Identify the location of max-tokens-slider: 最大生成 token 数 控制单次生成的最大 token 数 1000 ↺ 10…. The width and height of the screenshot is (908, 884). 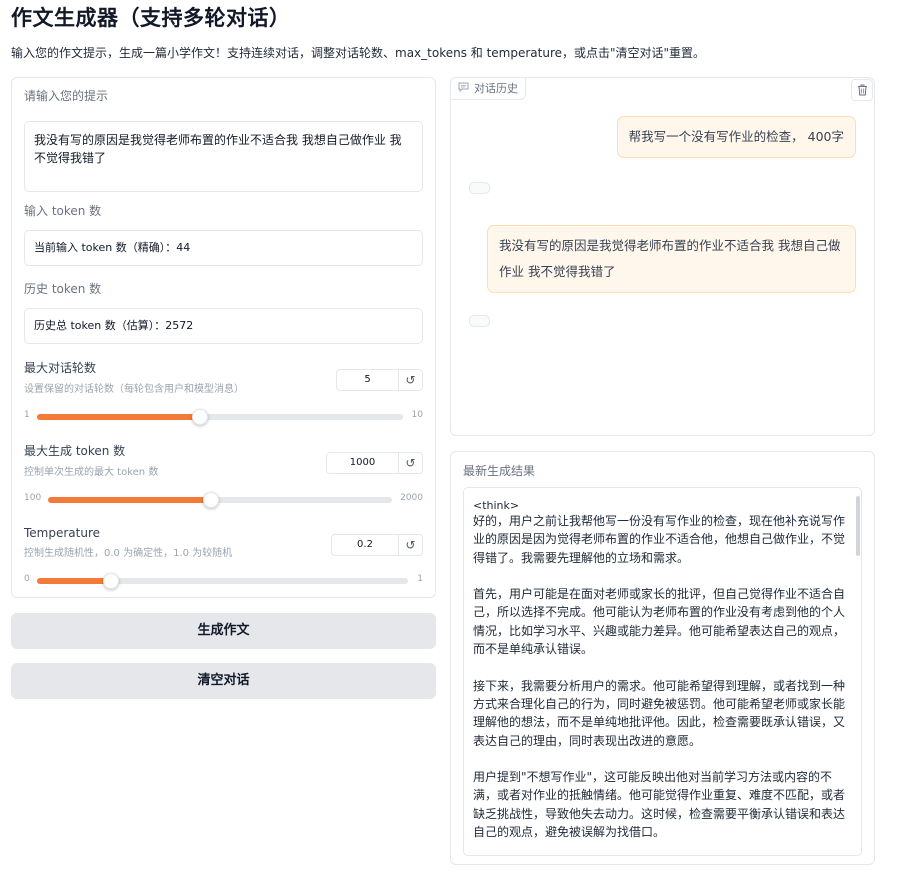
(223, 475).